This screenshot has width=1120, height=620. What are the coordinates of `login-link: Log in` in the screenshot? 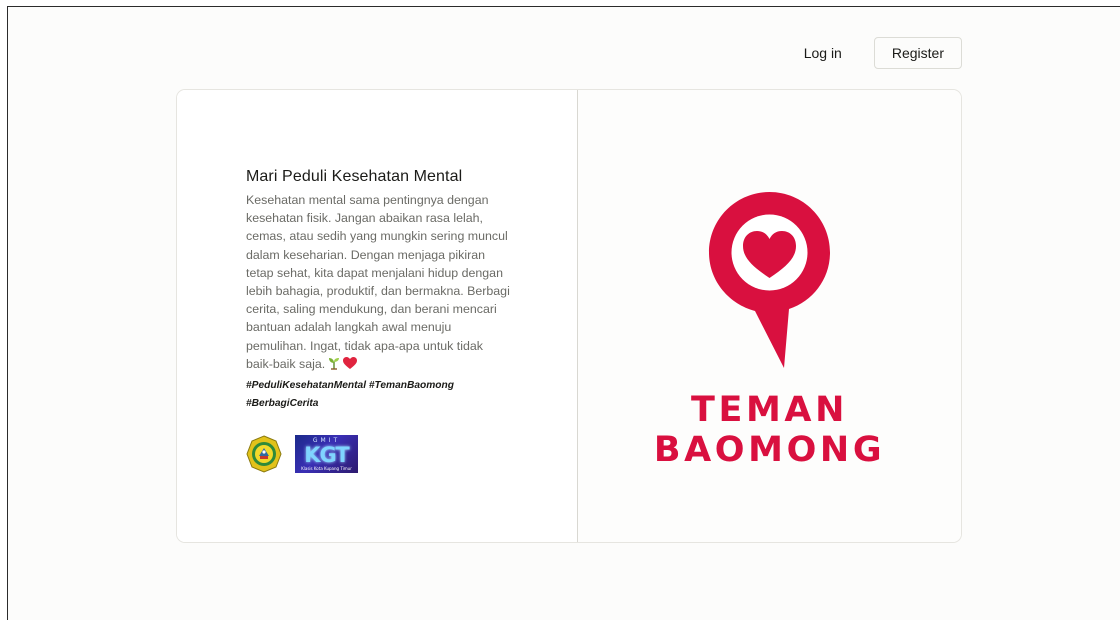 It's located at (823, 53).